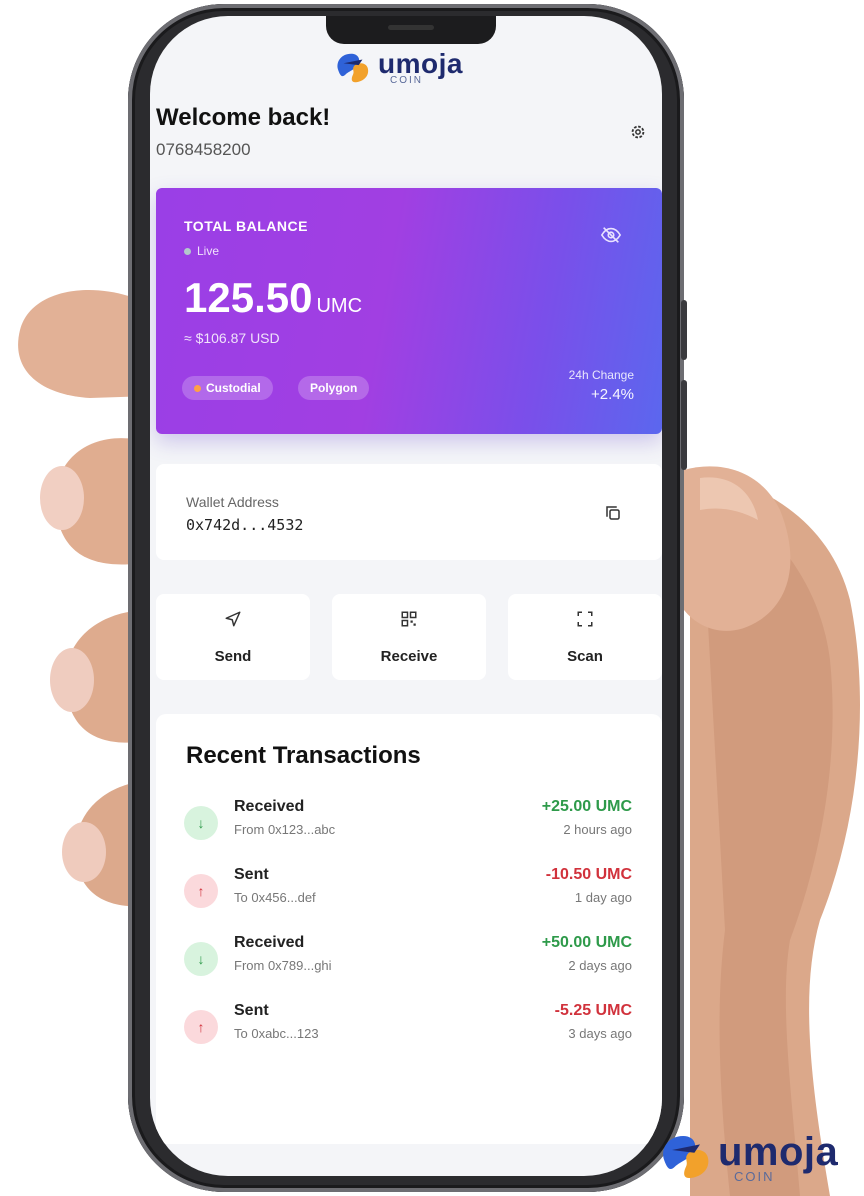  I want to click on eye-off-icon, so click(611, 235).